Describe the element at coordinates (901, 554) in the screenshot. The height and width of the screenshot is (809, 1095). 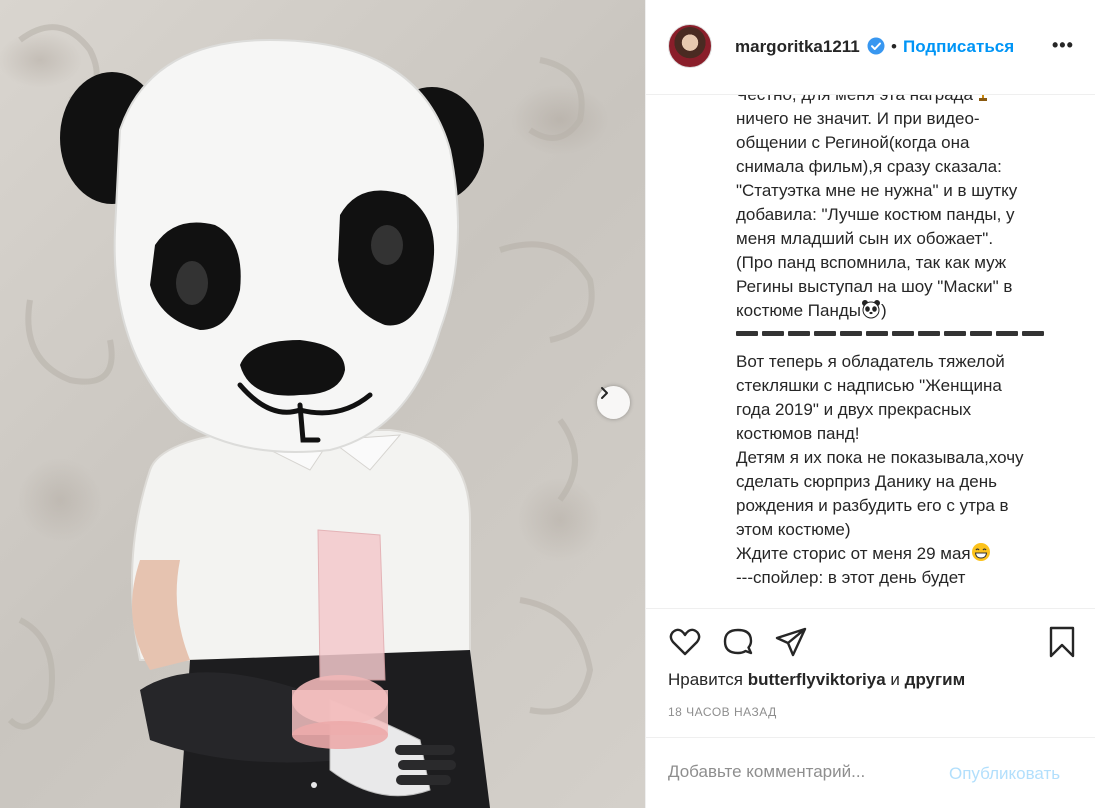
I see `caption-line: Ждите сторис от меня 29 мая` at that location.